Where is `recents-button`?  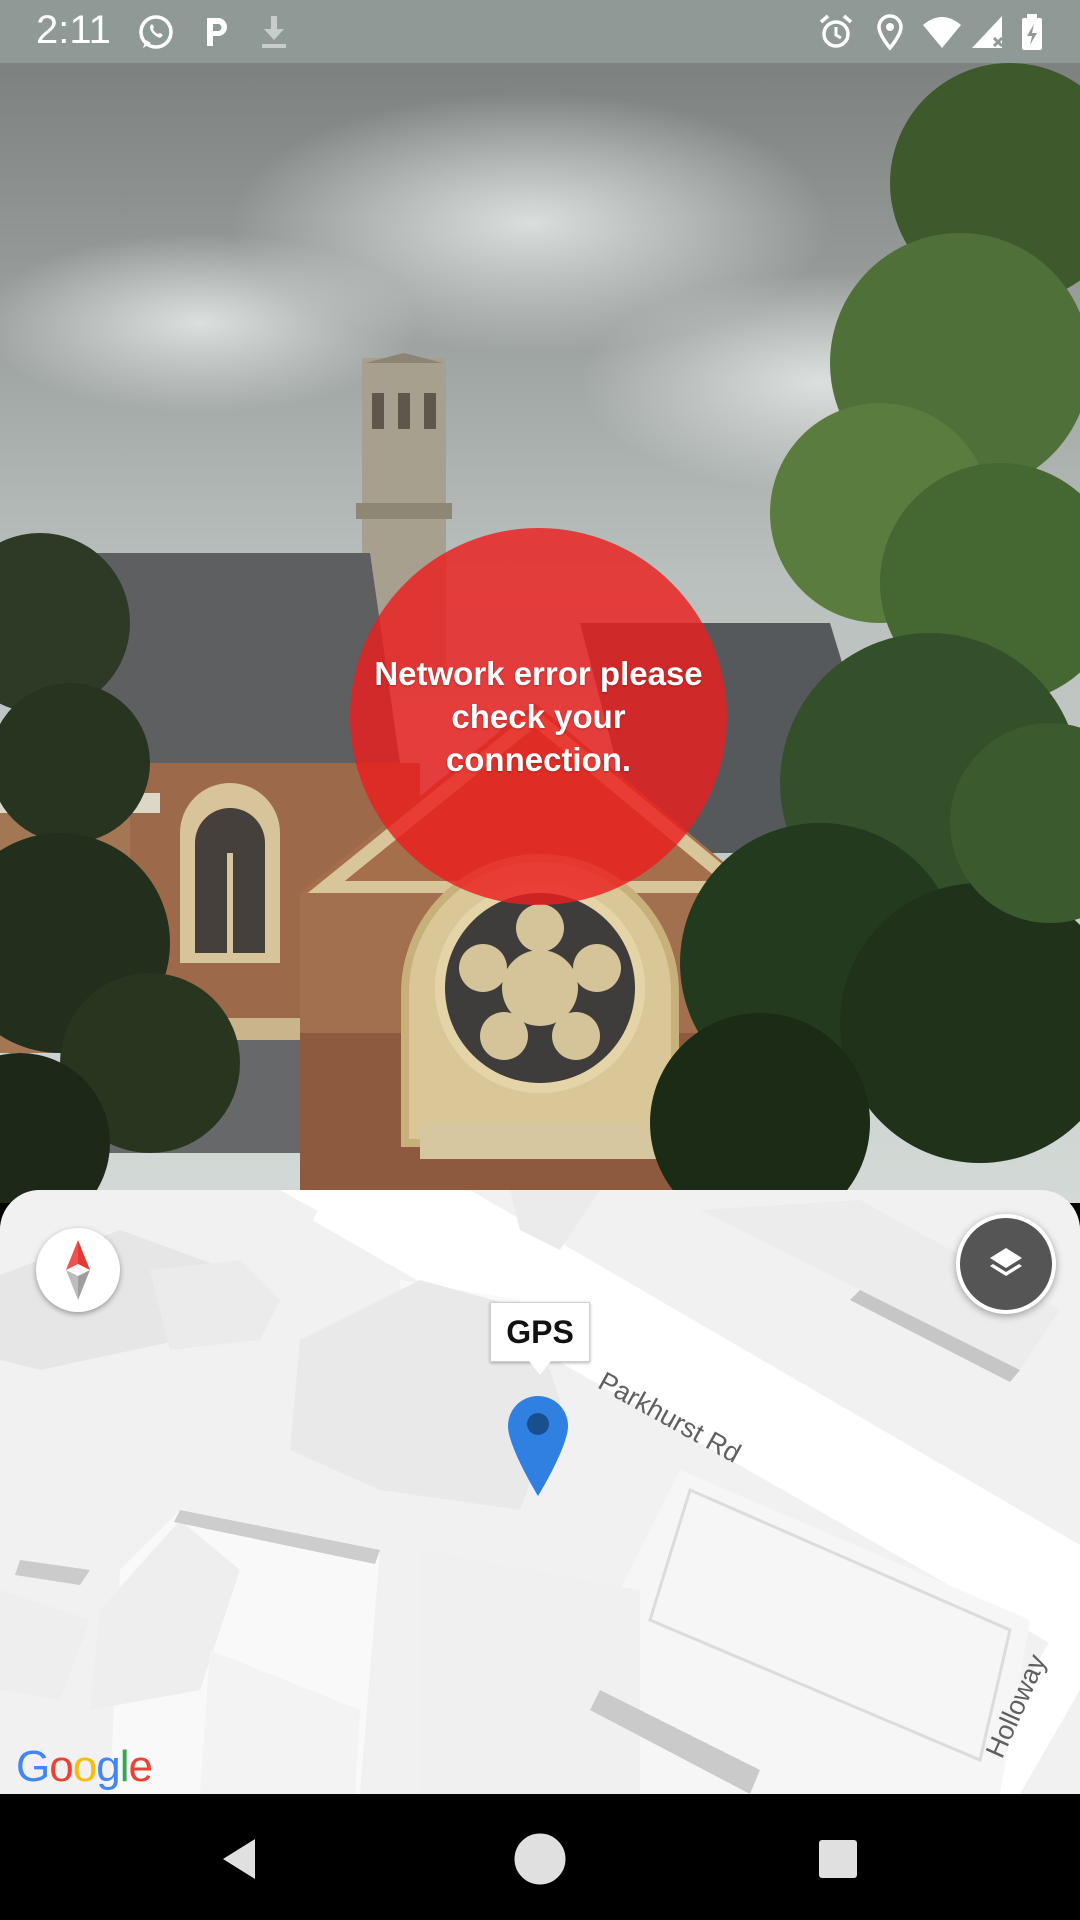 recents-button is located at coordinates (838, 1859).